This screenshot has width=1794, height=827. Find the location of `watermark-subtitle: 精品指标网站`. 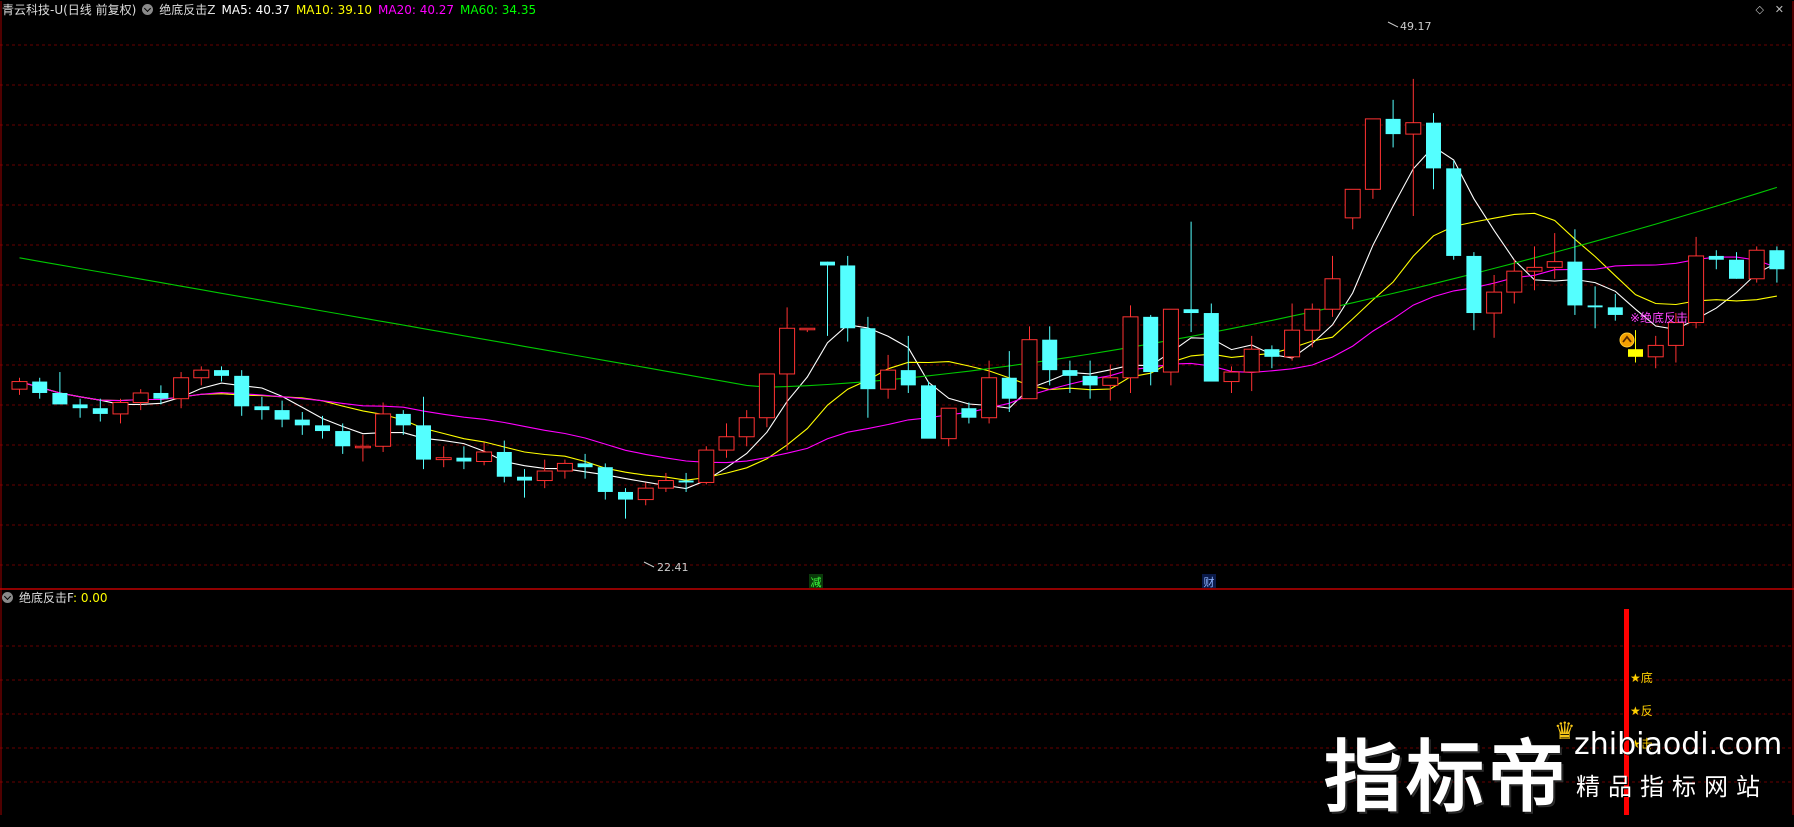

watermark-subtitle: 精品指标网站 is located at coordinates (1672, 787).